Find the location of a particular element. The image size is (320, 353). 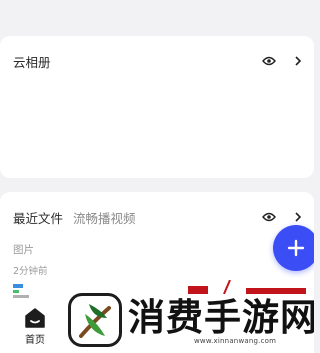

add-button is located at coordinates (293, 248).